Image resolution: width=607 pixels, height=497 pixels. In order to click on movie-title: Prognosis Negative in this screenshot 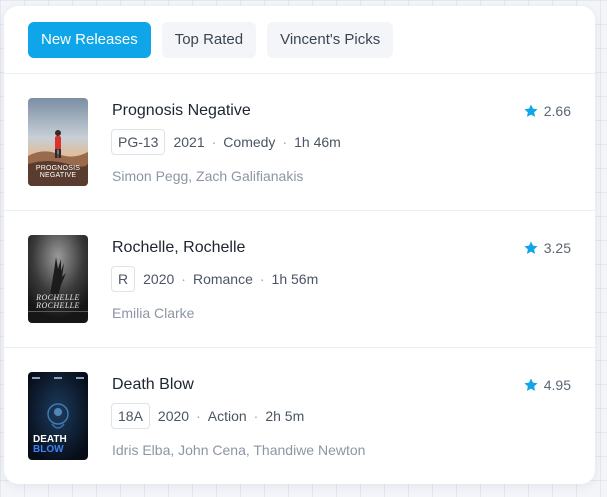, I will do `click(181, 111)`.